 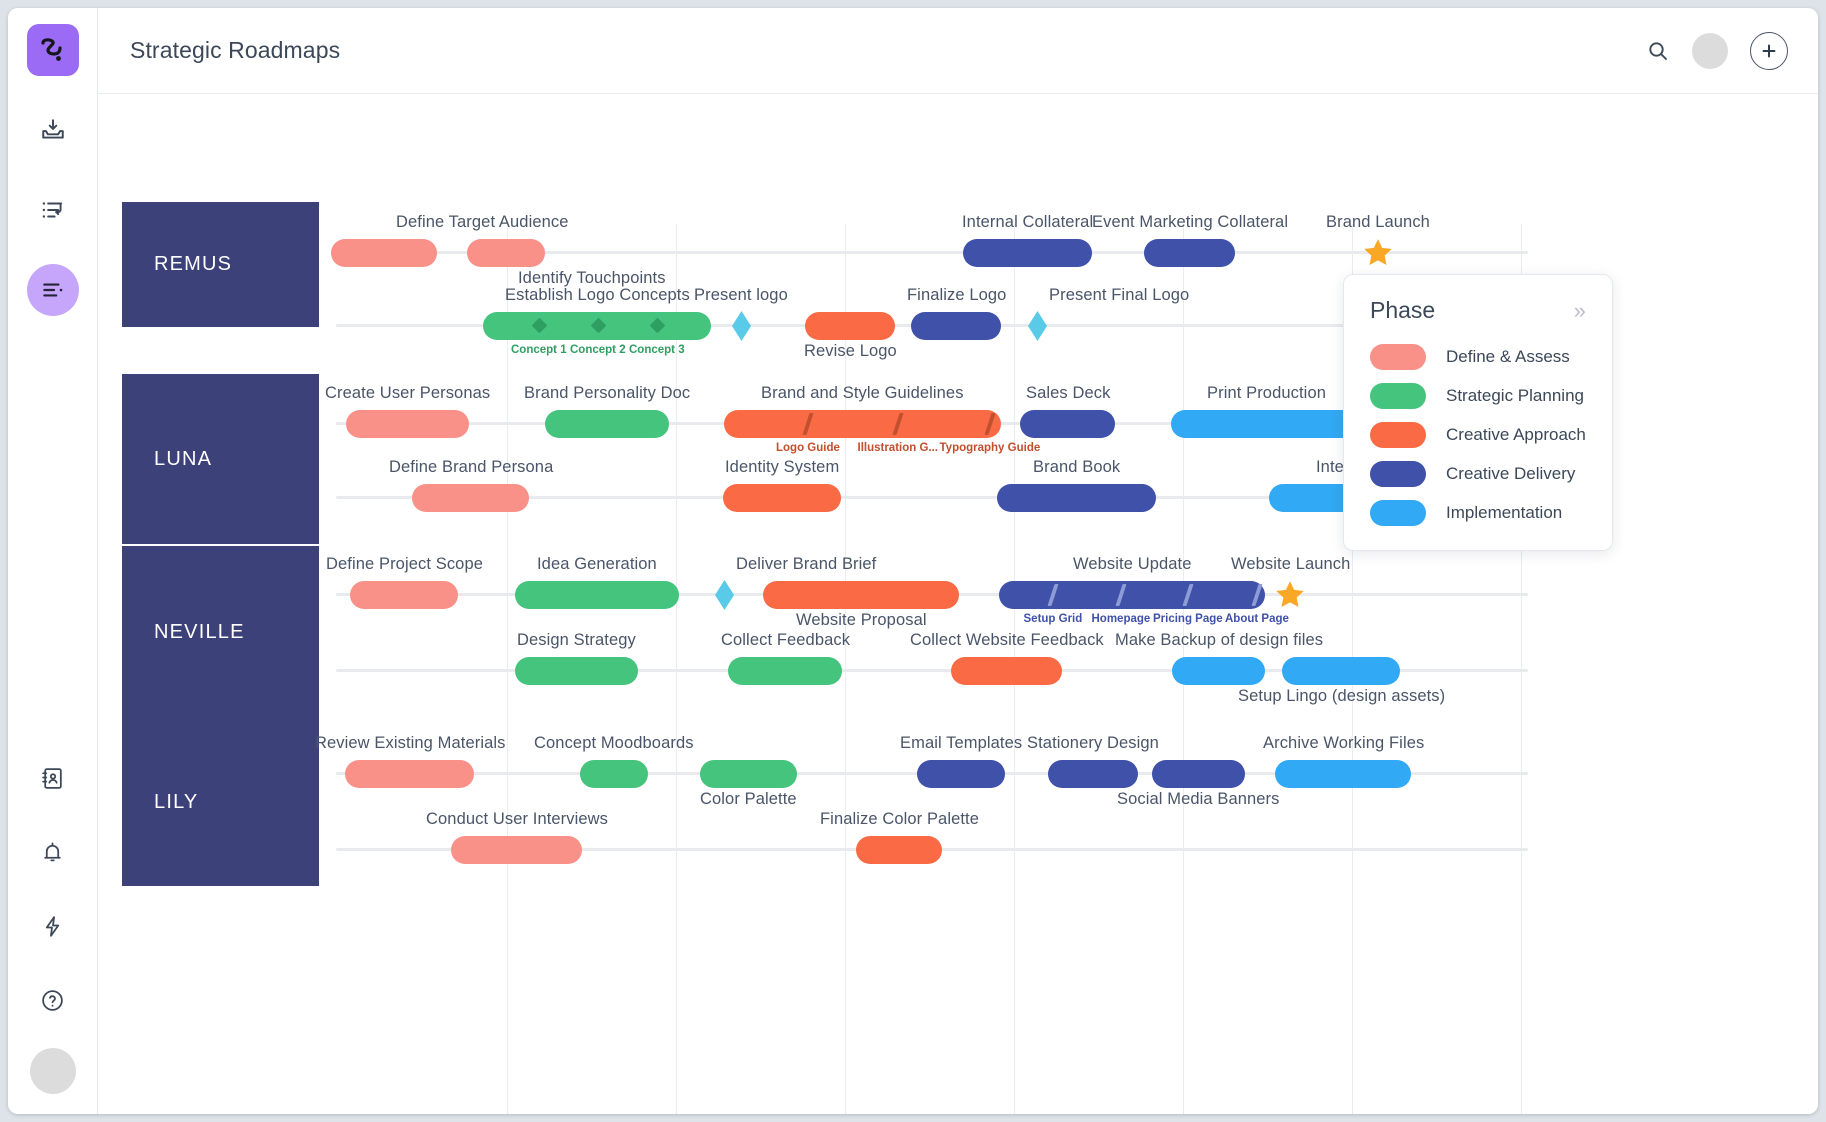 I want to click on timeline-item-label: Finalize Logo, so click(x=957, y=295).